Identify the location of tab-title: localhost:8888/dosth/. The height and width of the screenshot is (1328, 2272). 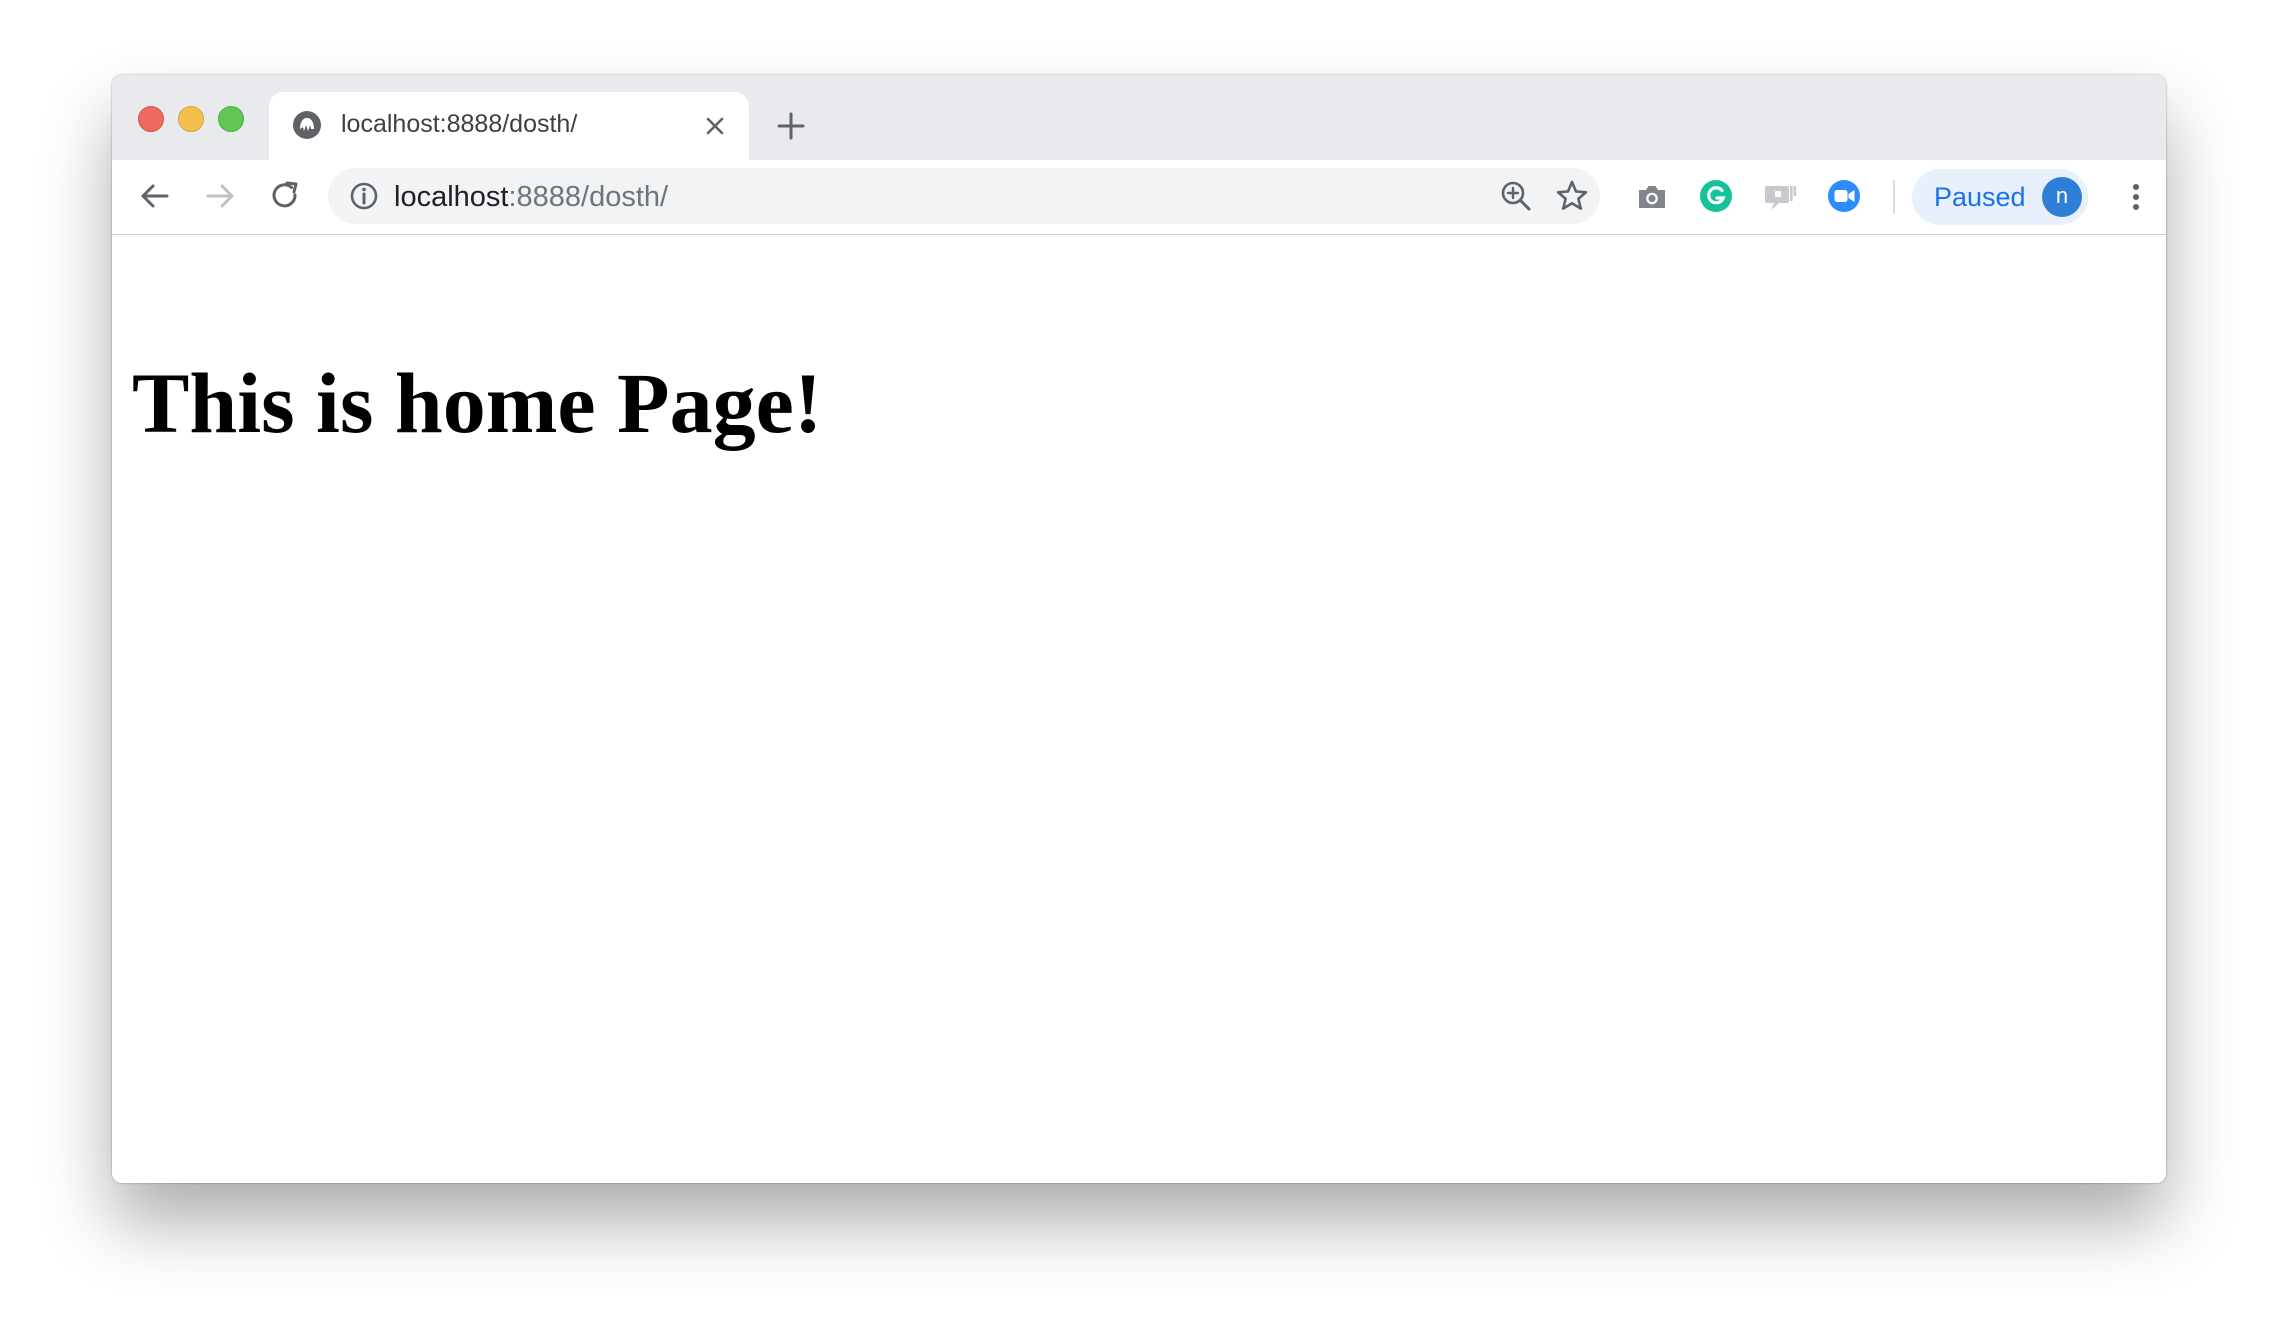
(459, 124).